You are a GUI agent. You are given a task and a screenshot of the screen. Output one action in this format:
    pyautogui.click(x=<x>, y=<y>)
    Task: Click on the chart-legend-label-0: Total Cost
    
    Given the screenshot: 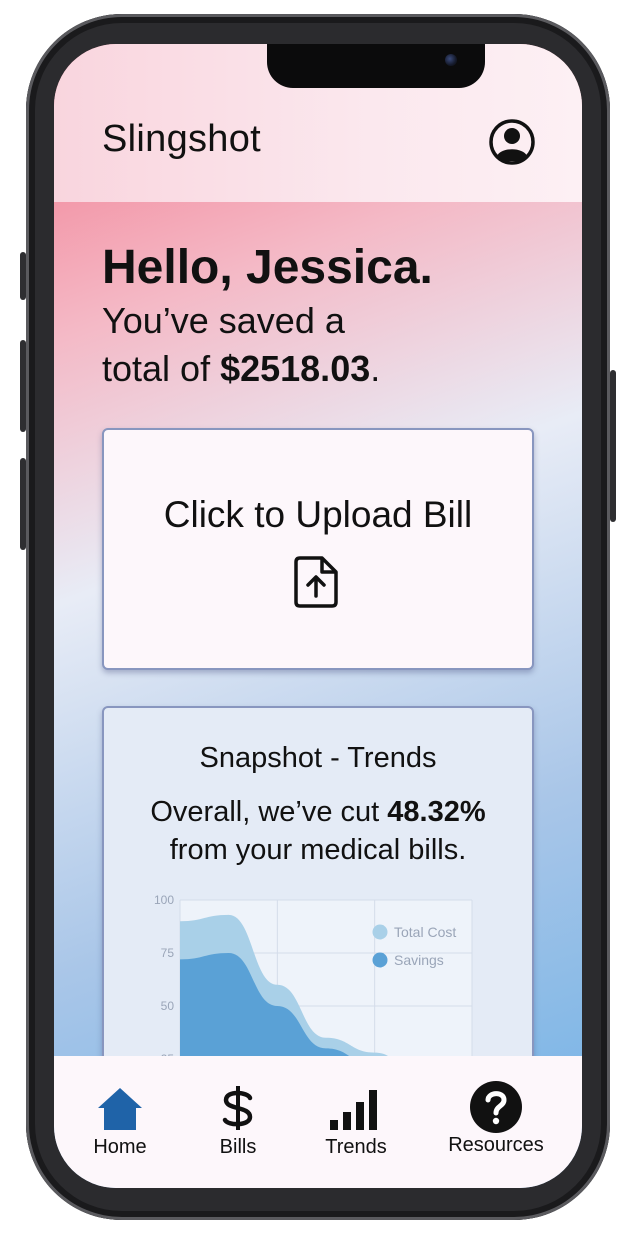 What is the action you would take?
    pyautogui.click(x=425, y=932)
    